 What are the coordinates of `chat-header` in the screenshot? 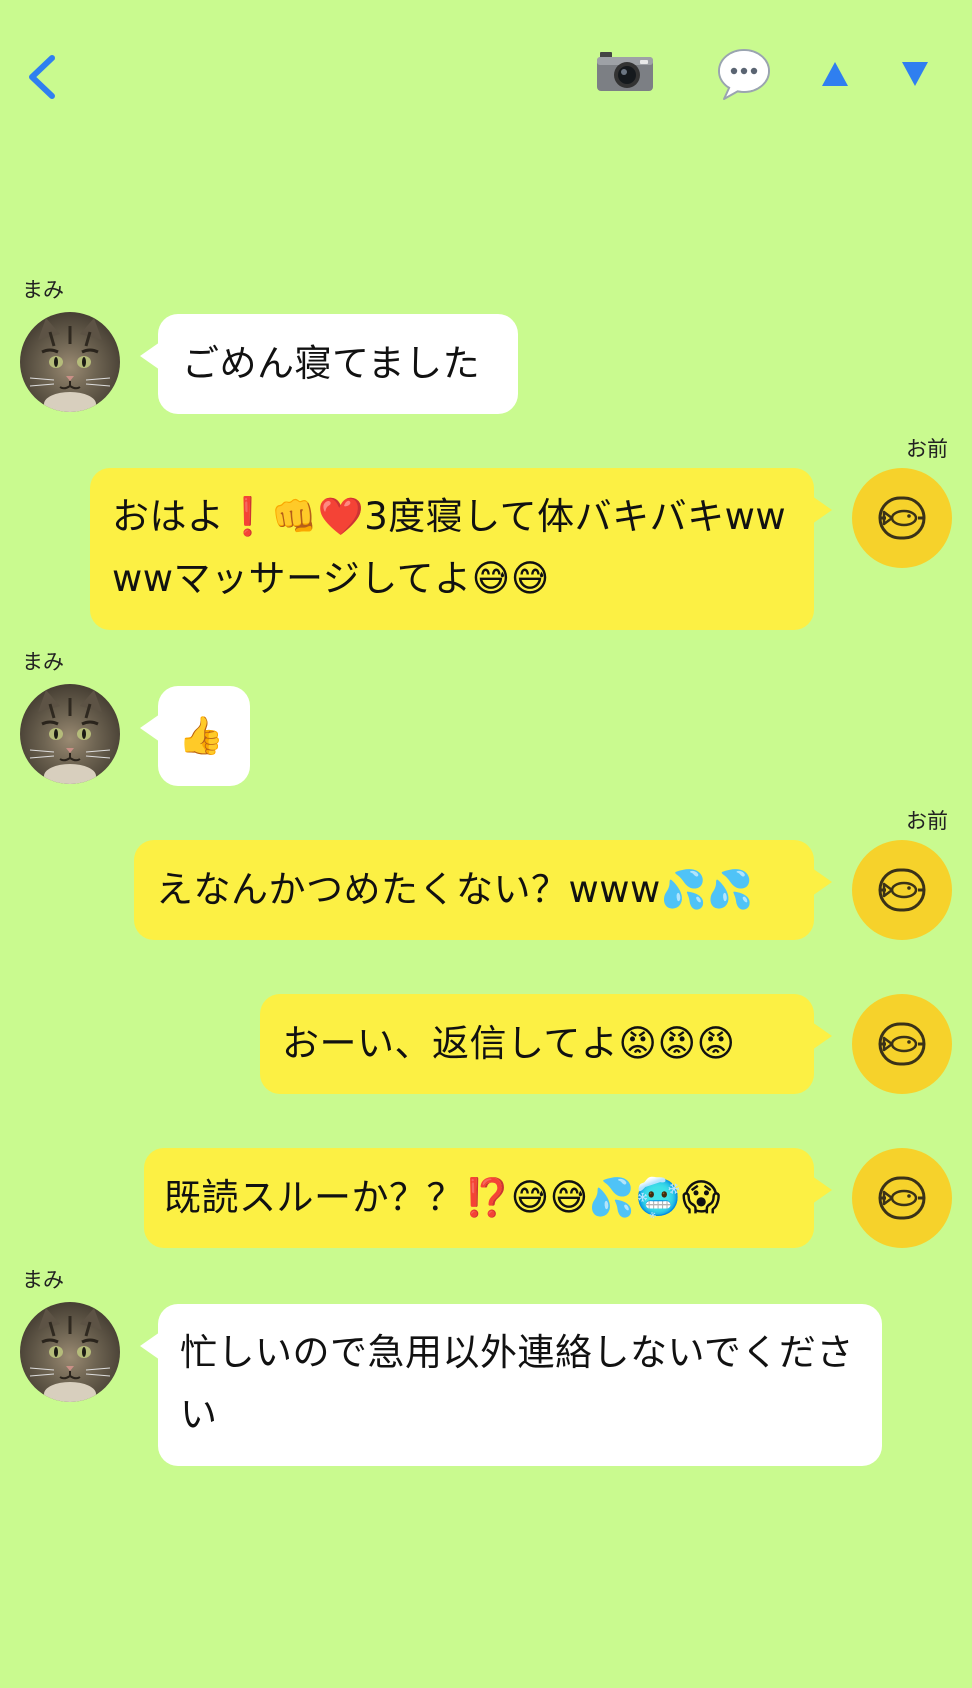 It's located at (486, 80).